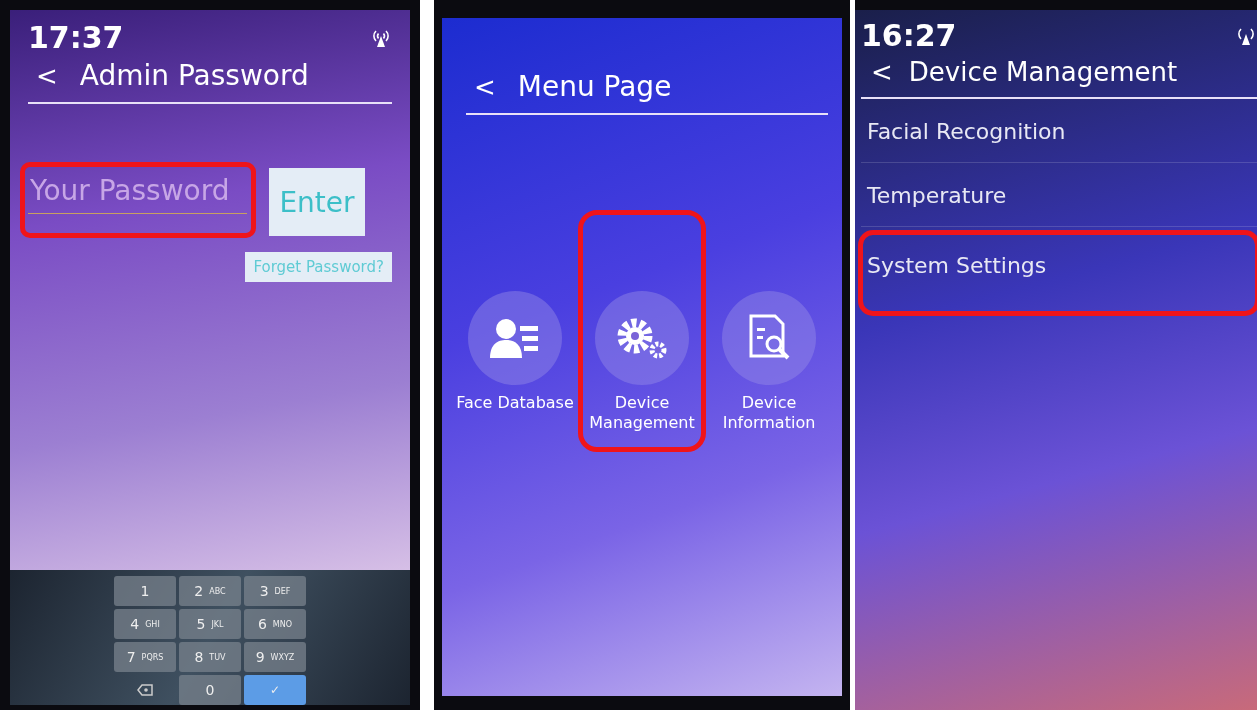  What do you see at coordinates (194, 75) in the screenshot?
I see `screen-title: Admin Password` at bounding box center [194, 75].